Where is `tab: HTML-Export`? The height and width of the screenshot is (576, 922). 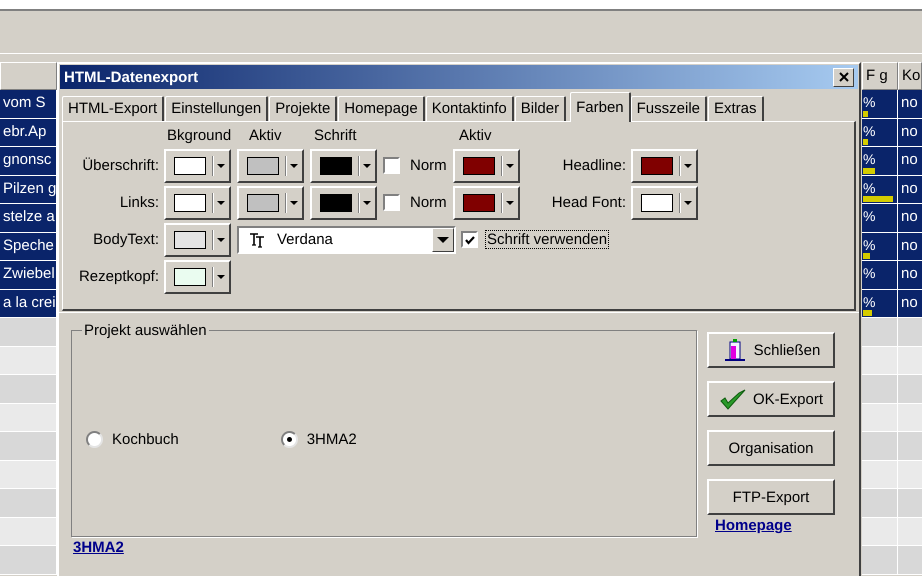 tab: HTML-Export is located at coordinates (113, 108).